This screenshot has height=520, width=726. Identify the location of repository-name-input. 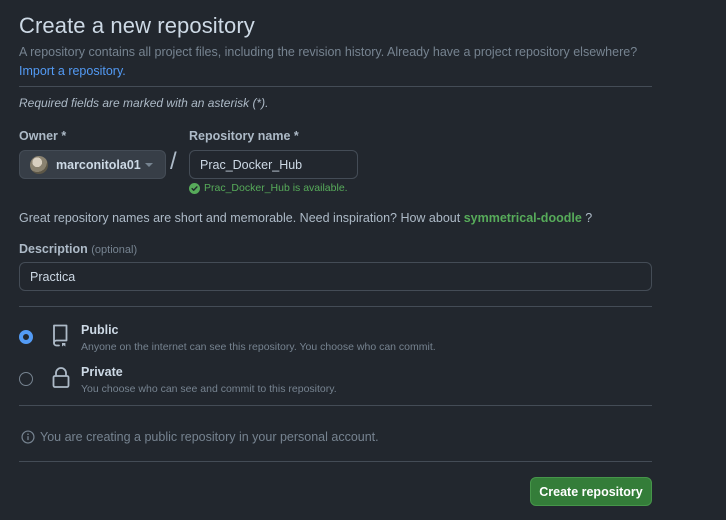
(273, 164).